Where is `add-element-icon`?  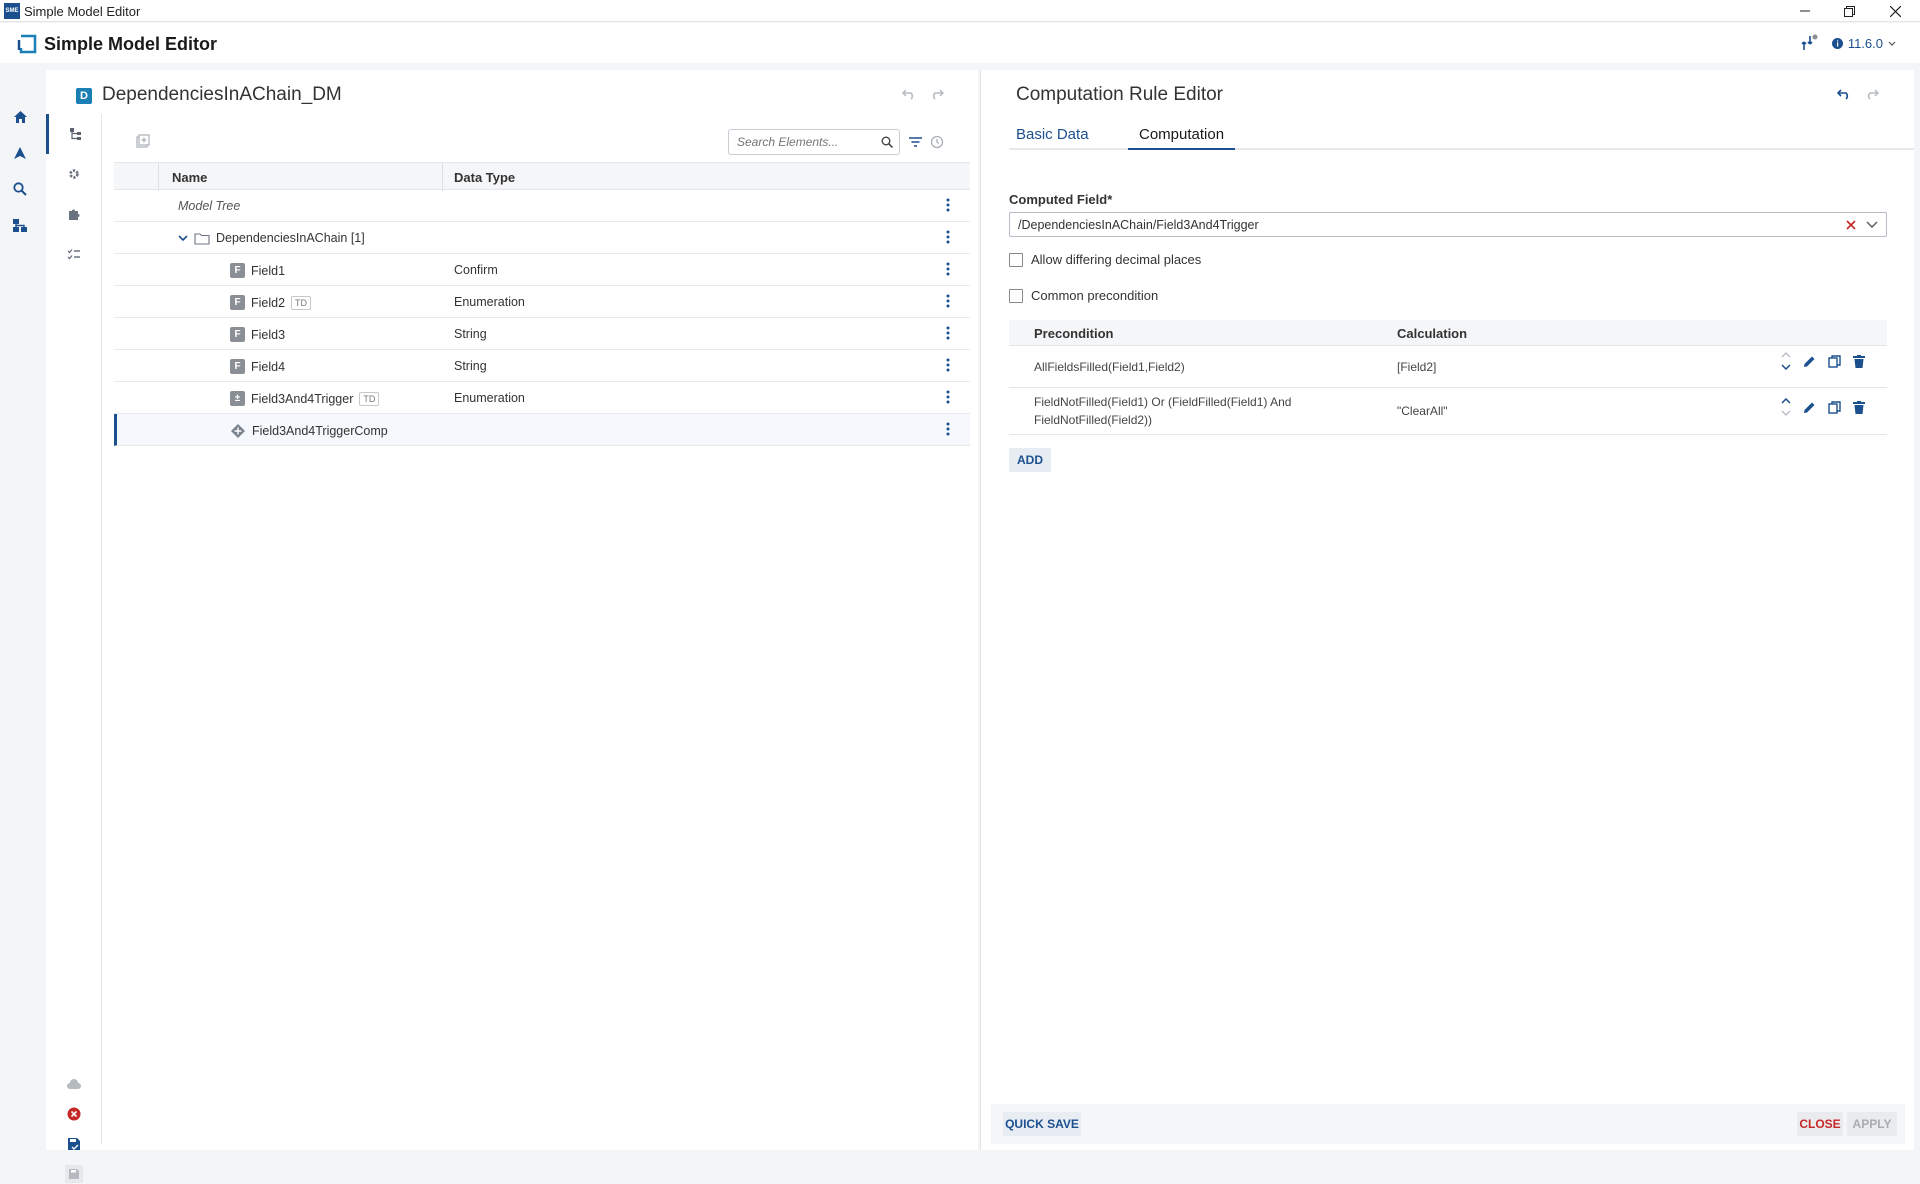 add-element-icon is located at coordinates (143, 141).